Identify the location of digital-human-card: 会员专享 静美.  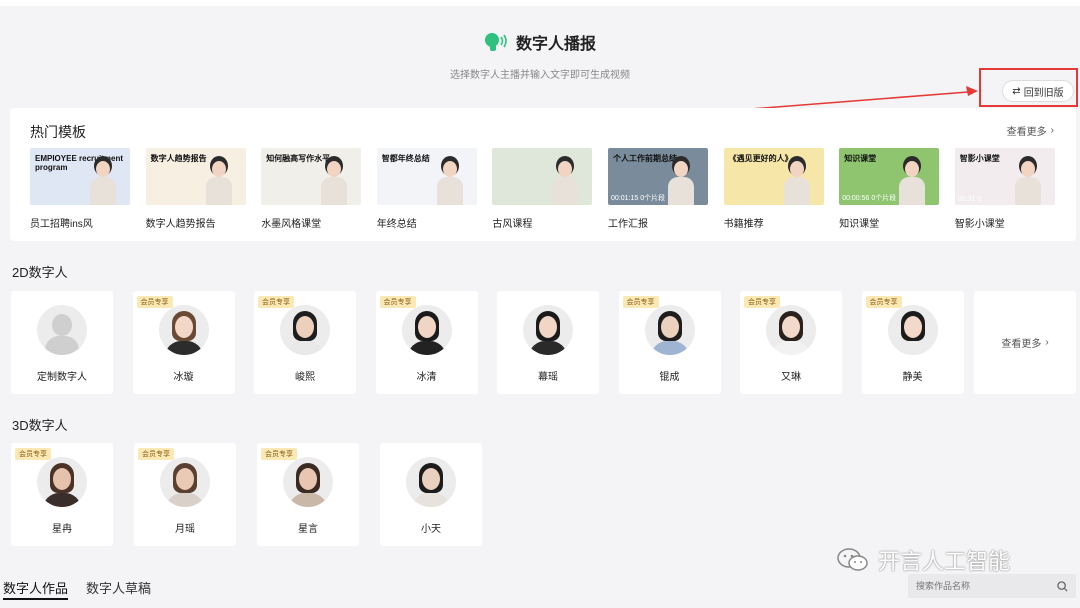
(912, 342).